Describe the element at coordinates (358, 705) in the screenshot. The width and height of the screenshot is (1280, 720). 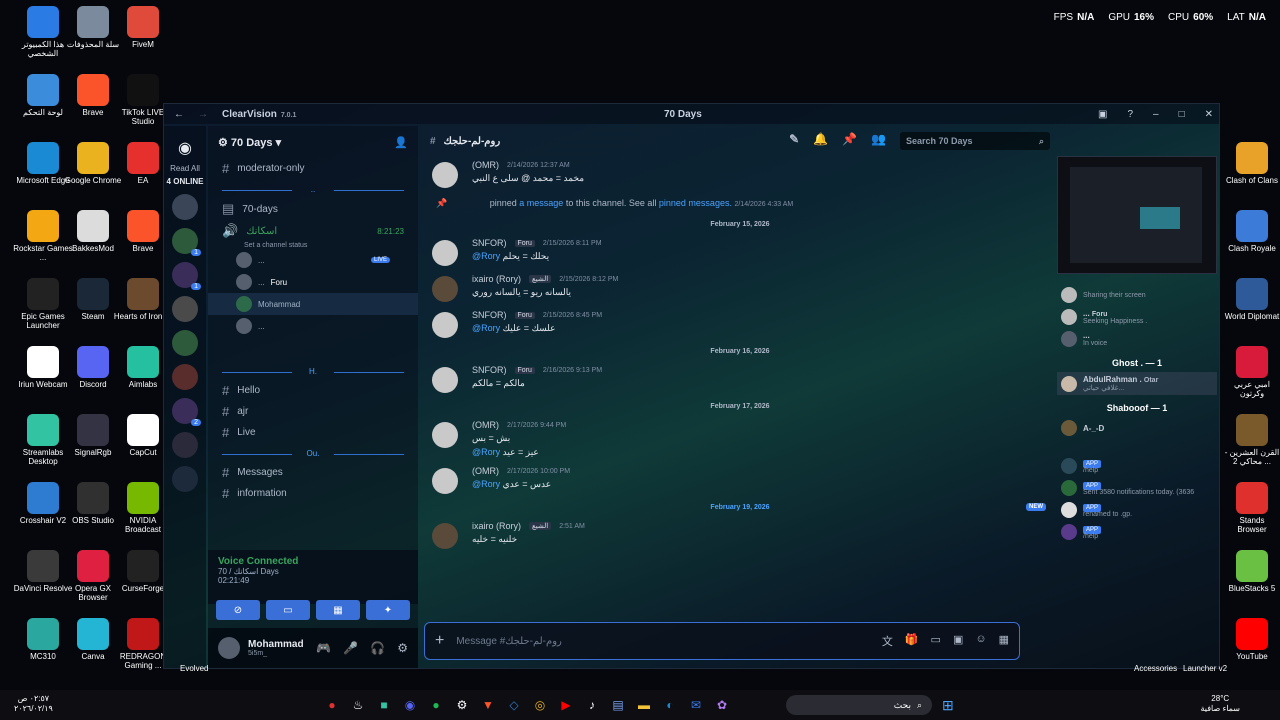
I see `steam-icon: ♨` at that location.